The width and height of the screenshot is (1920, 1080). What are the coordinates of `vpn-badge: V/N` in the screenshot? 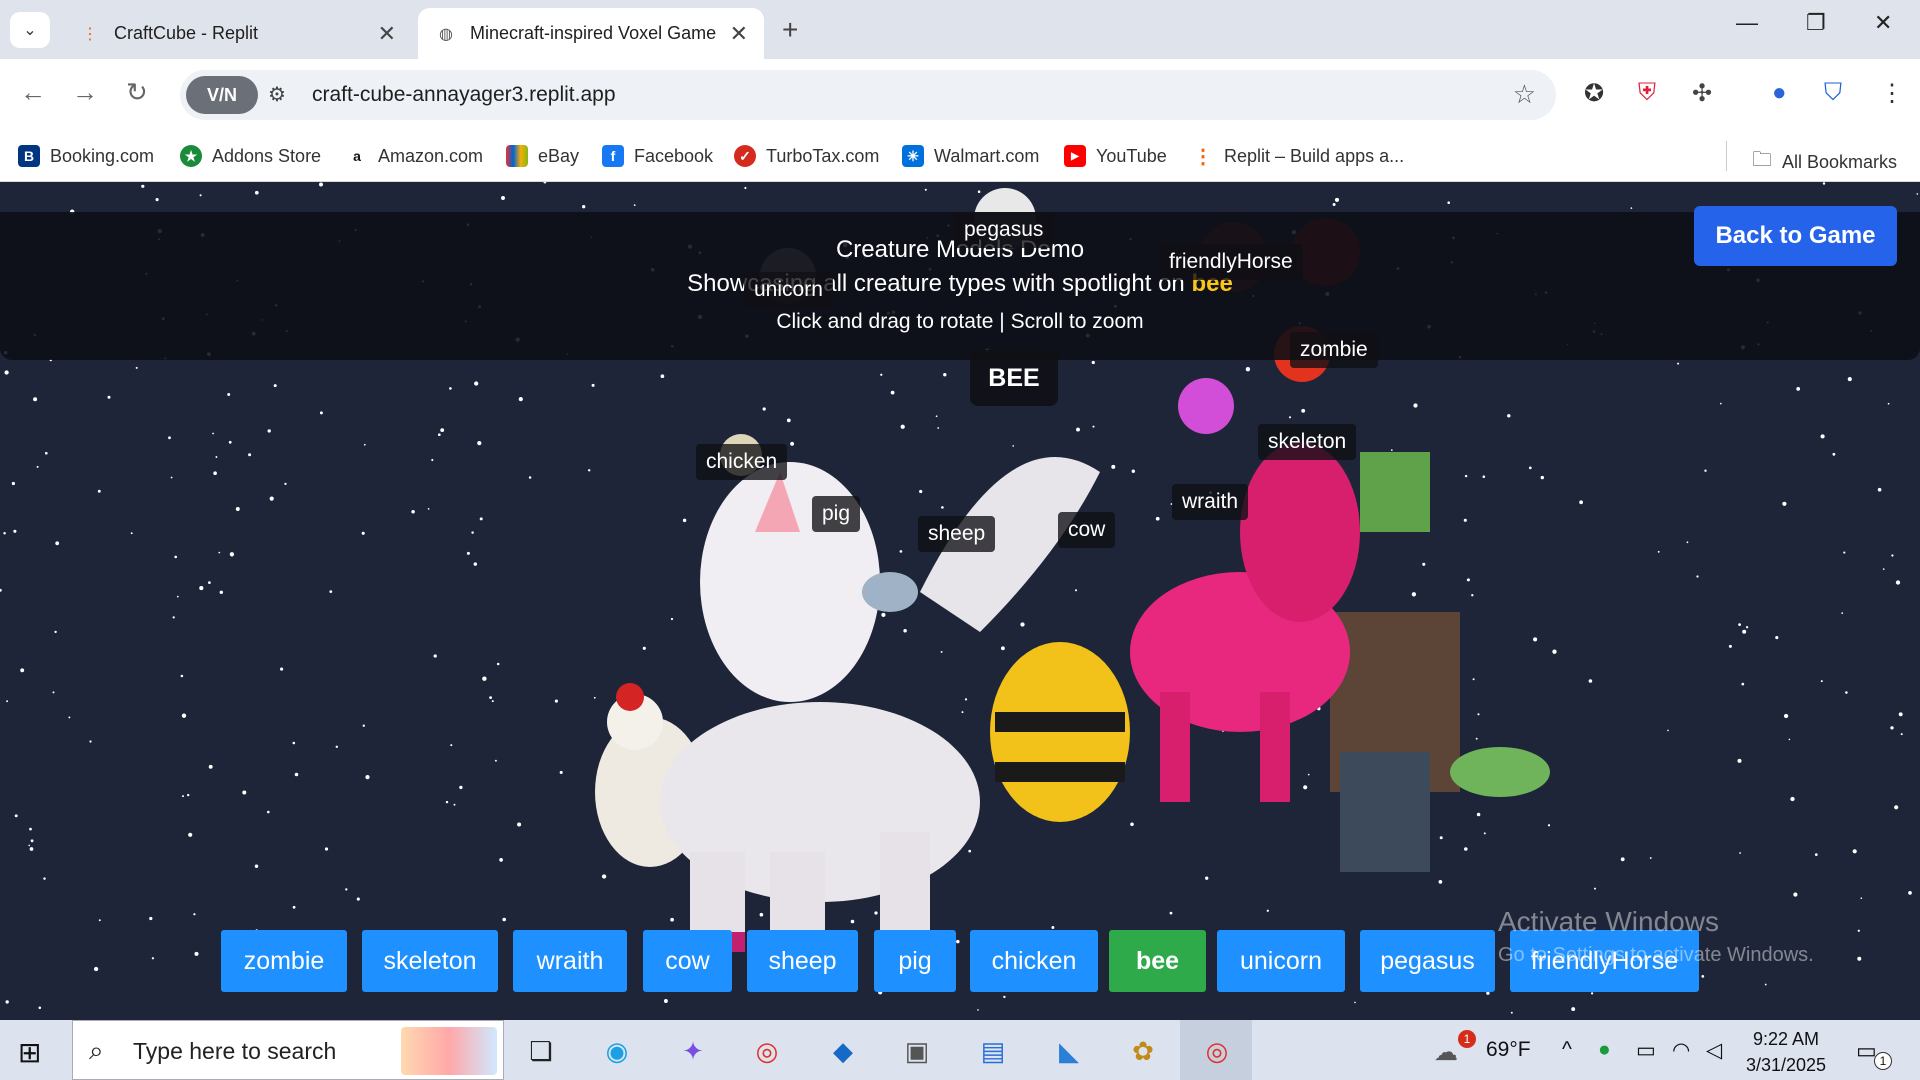 It's located at (222, 95).